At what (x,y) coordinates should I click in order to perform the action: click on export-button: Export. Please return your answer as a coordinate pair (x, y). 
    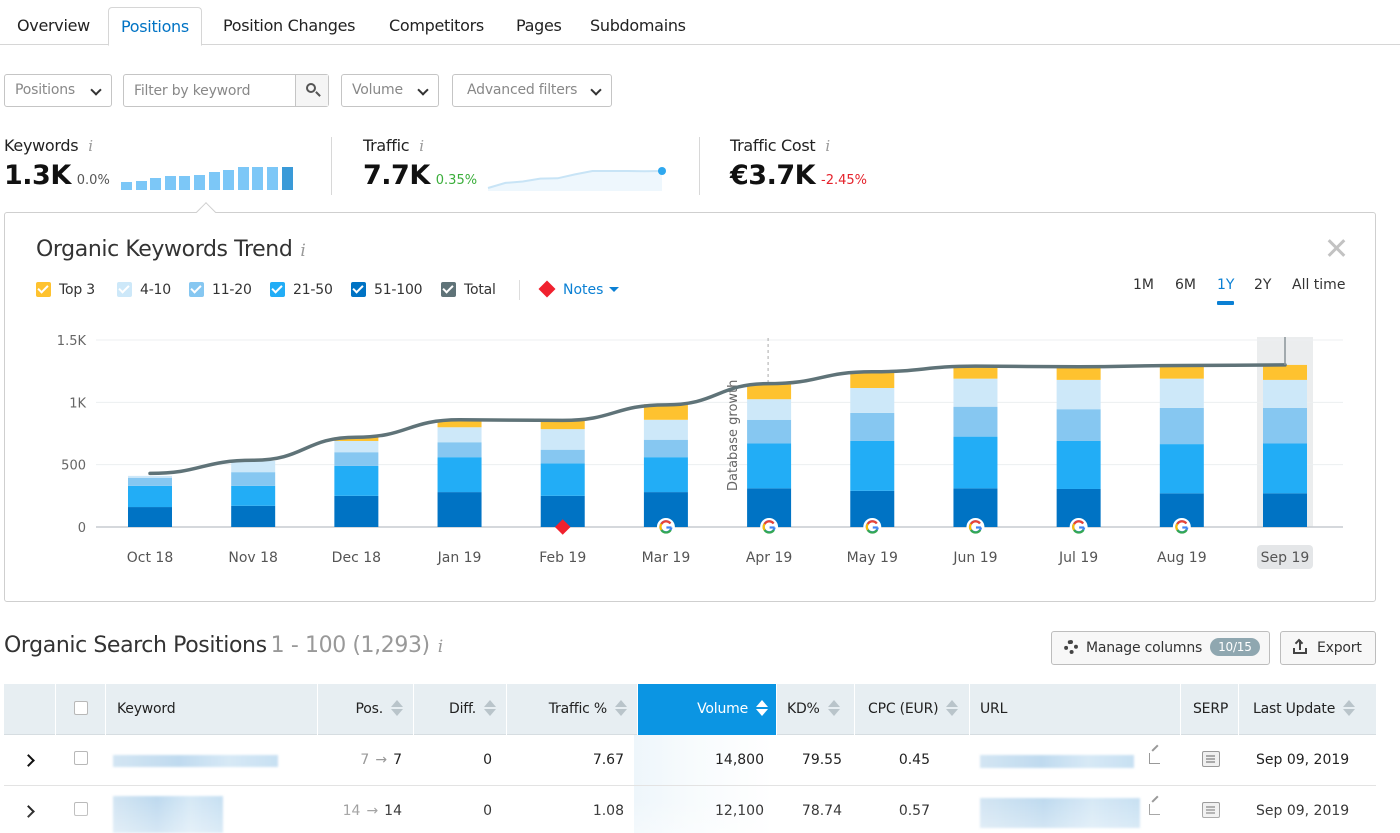
    Looking at the image, I should click on (1328, 648).